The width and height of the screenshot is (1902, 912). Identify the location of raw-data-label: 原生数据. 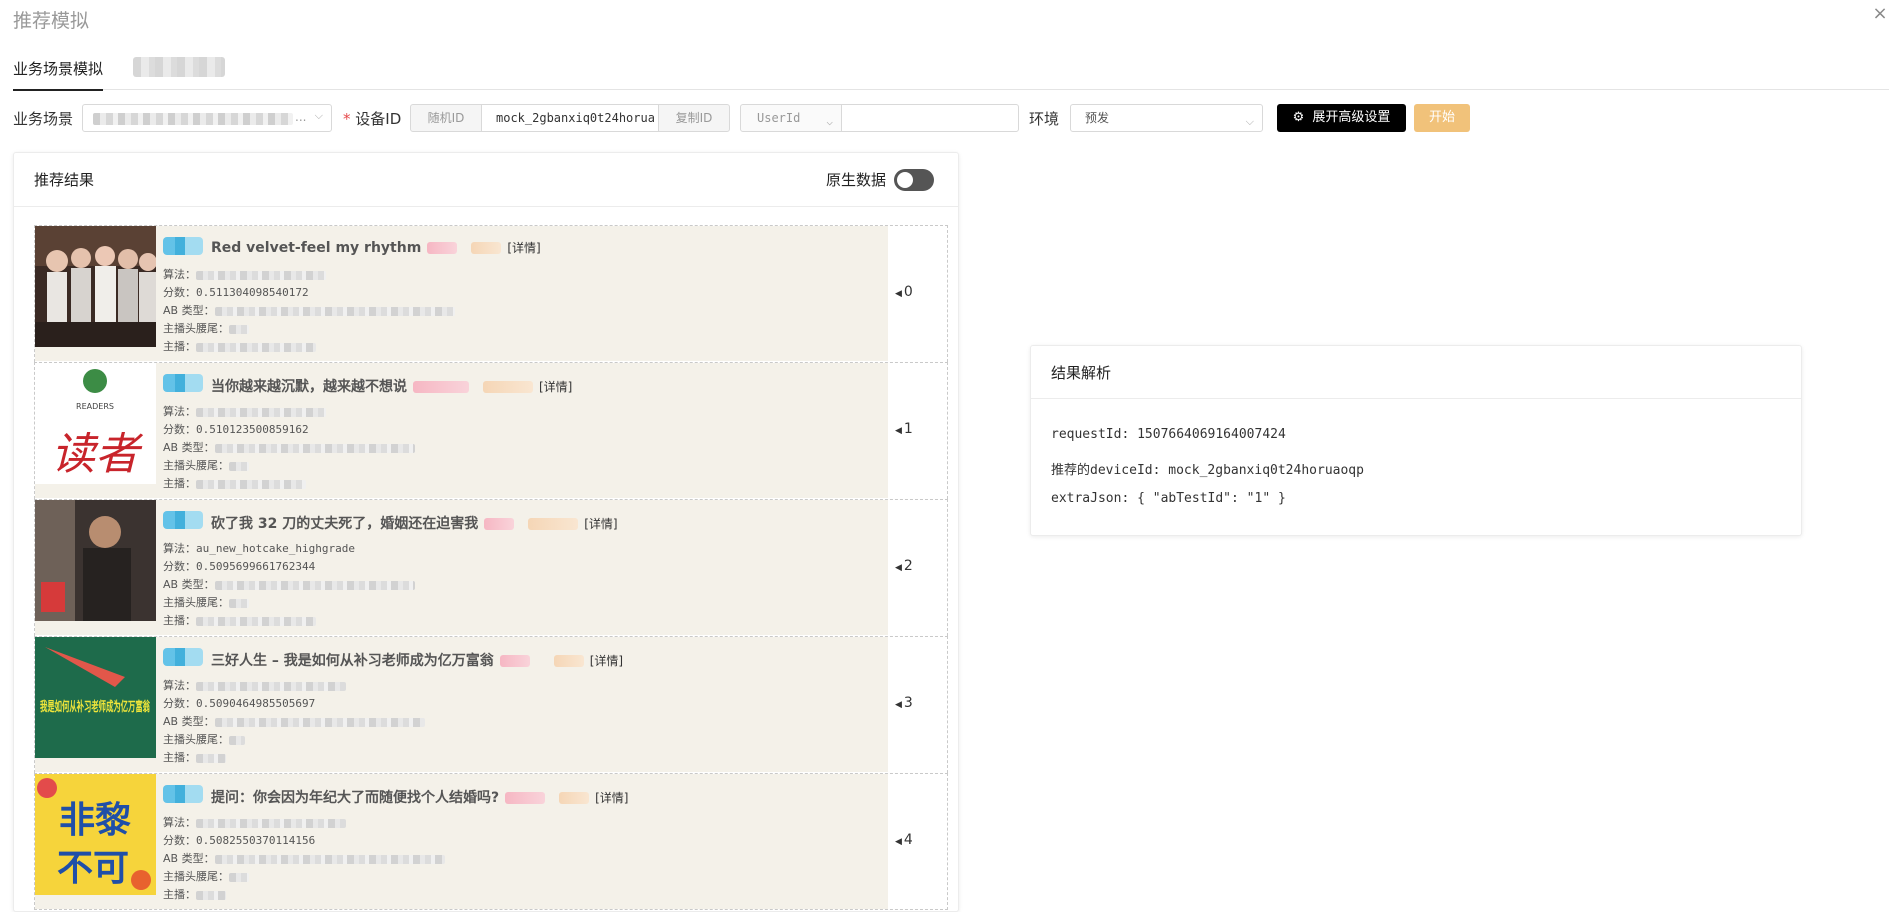
(856, 180).